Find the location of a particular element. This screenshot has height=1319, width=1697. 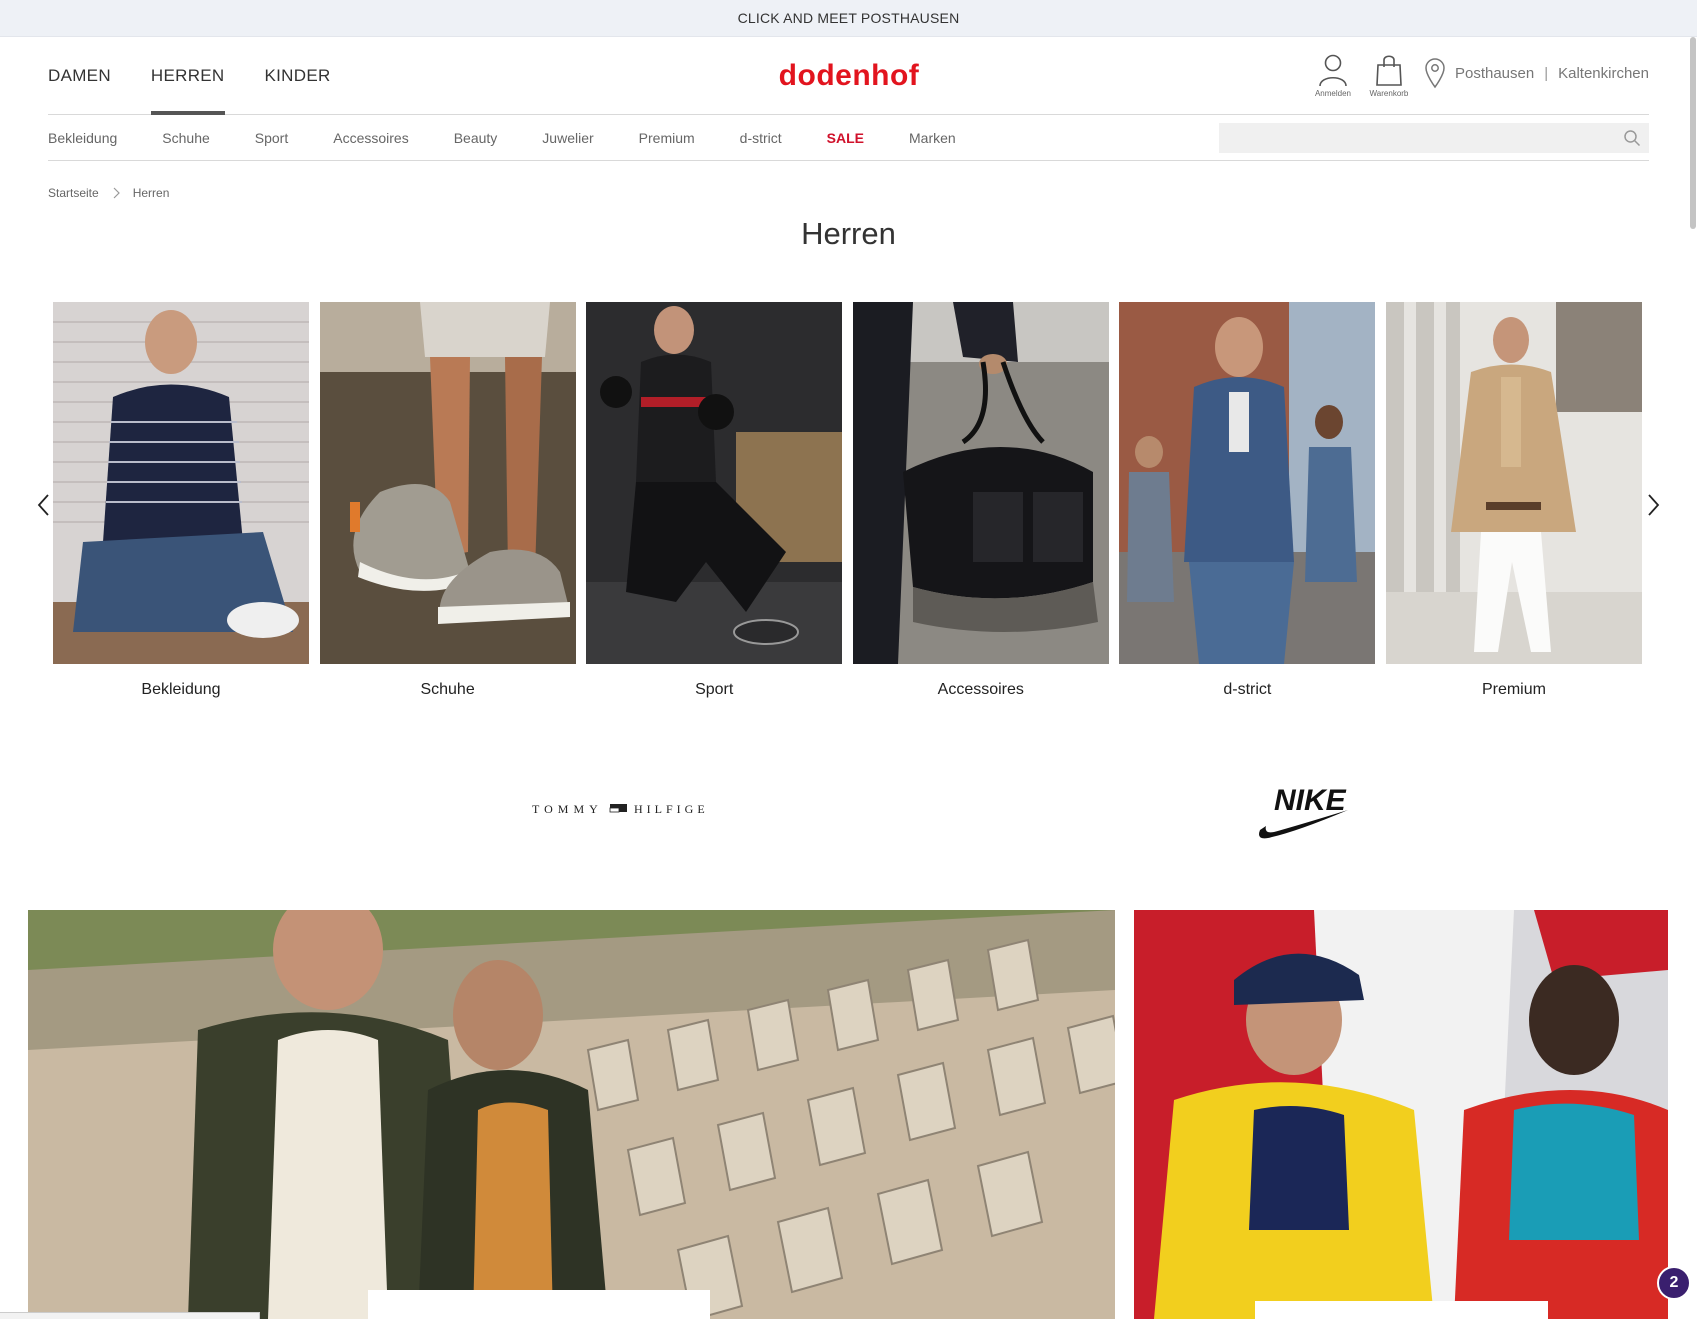

tile-label-schuhe: Schuhe is located at coordinates (447, 689).